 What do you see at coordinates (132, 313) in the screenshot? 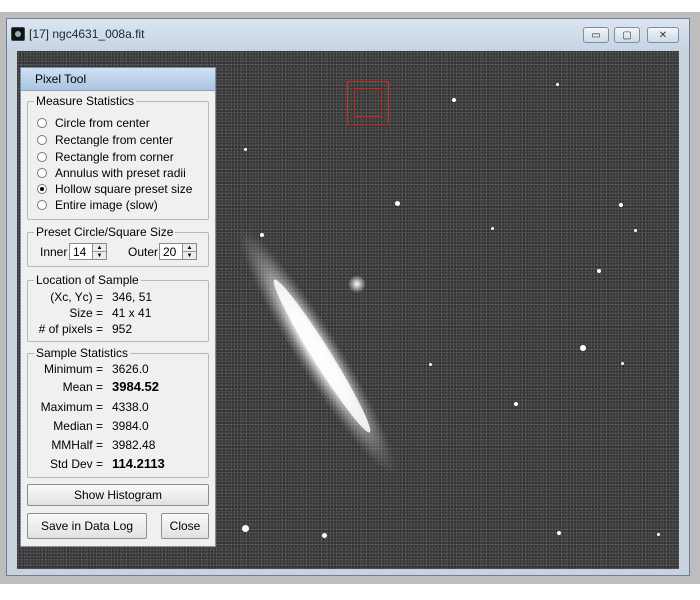
I see `size-value: 41 x 41` at bounding box center [132, 313].